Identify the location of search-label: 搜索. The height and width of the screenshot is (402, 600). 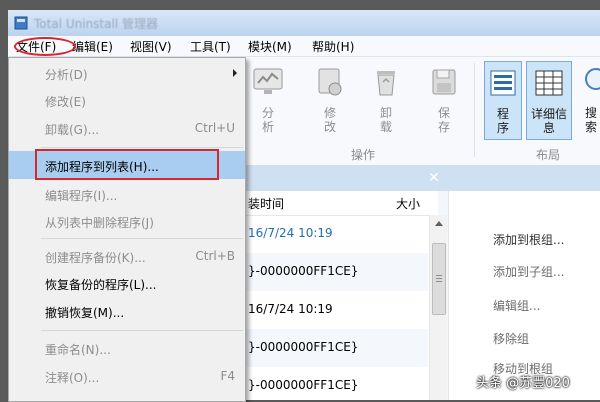
(590, 120).